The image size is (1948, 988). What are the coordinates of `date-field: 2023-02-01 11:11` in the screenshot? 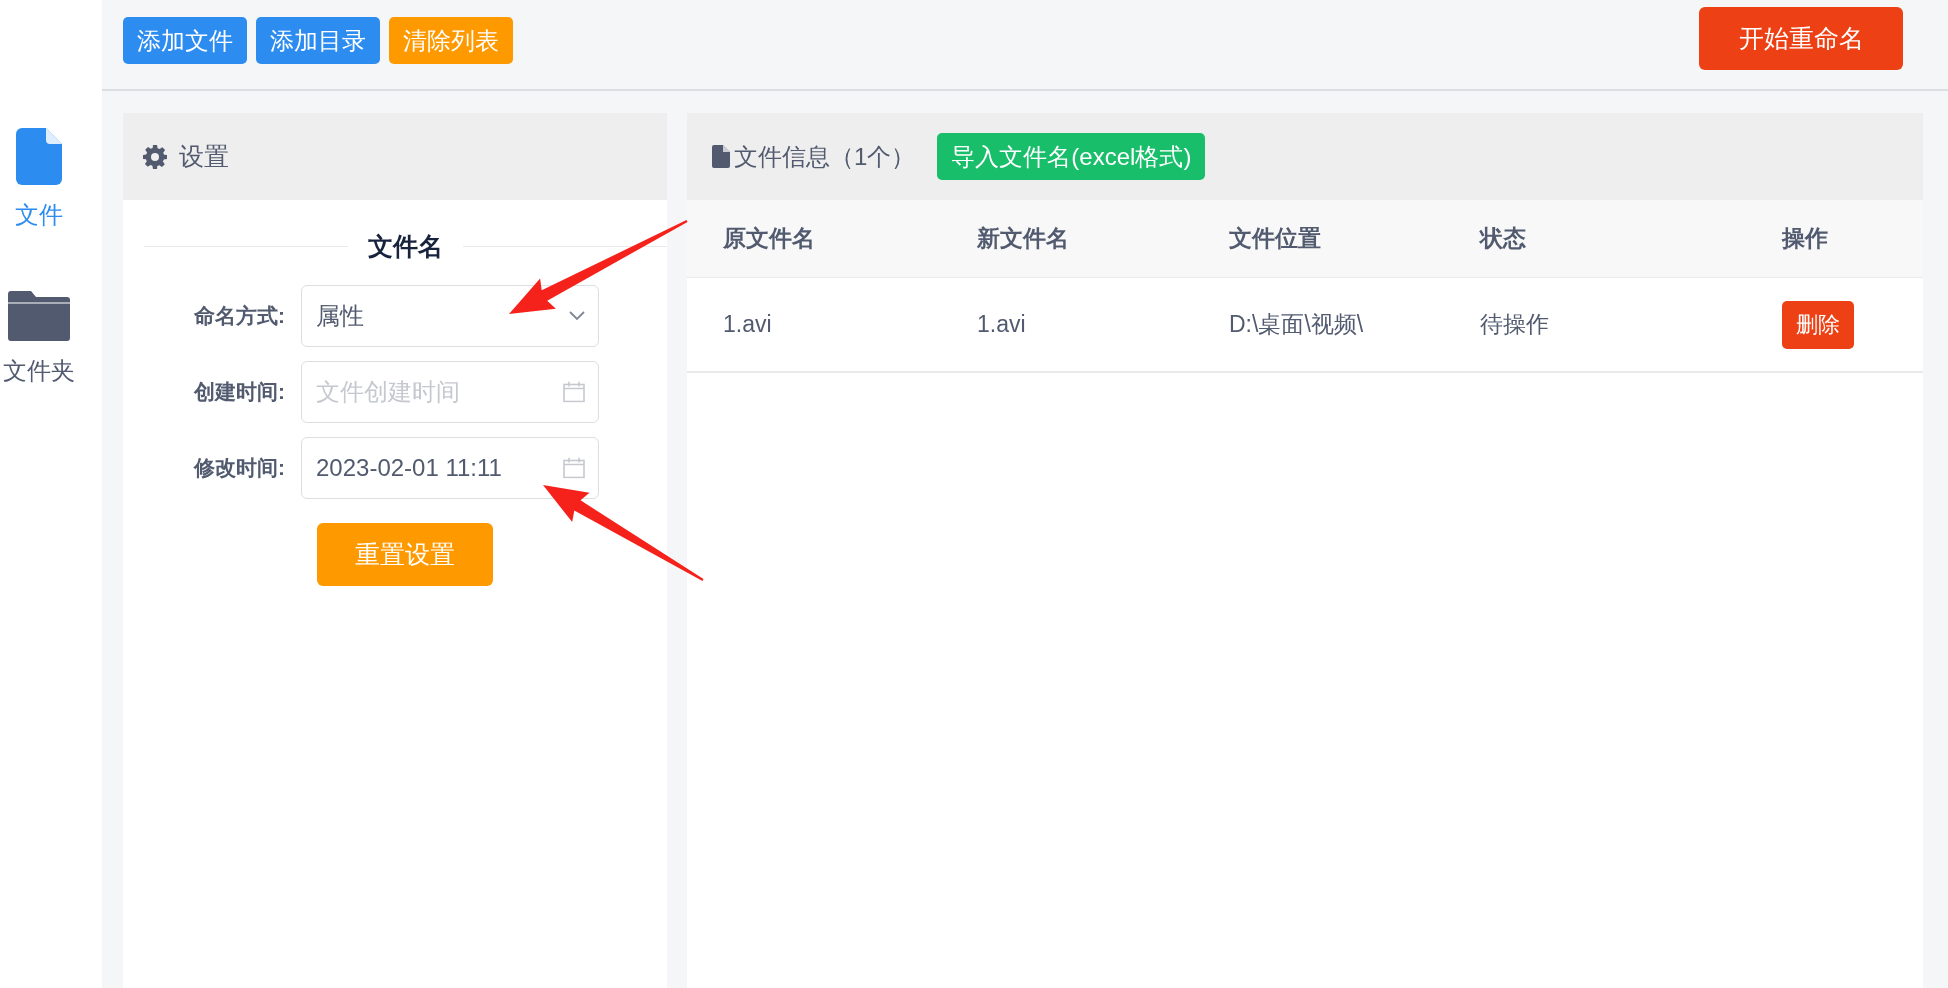 It's located at (450, 468).